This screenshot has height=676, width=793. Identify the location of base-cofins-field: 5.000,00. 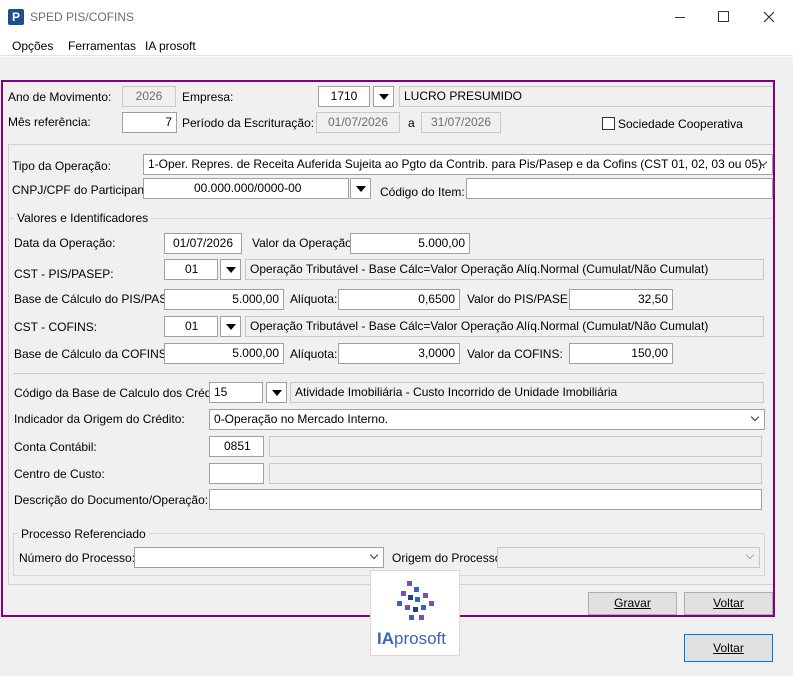
(224, 353).